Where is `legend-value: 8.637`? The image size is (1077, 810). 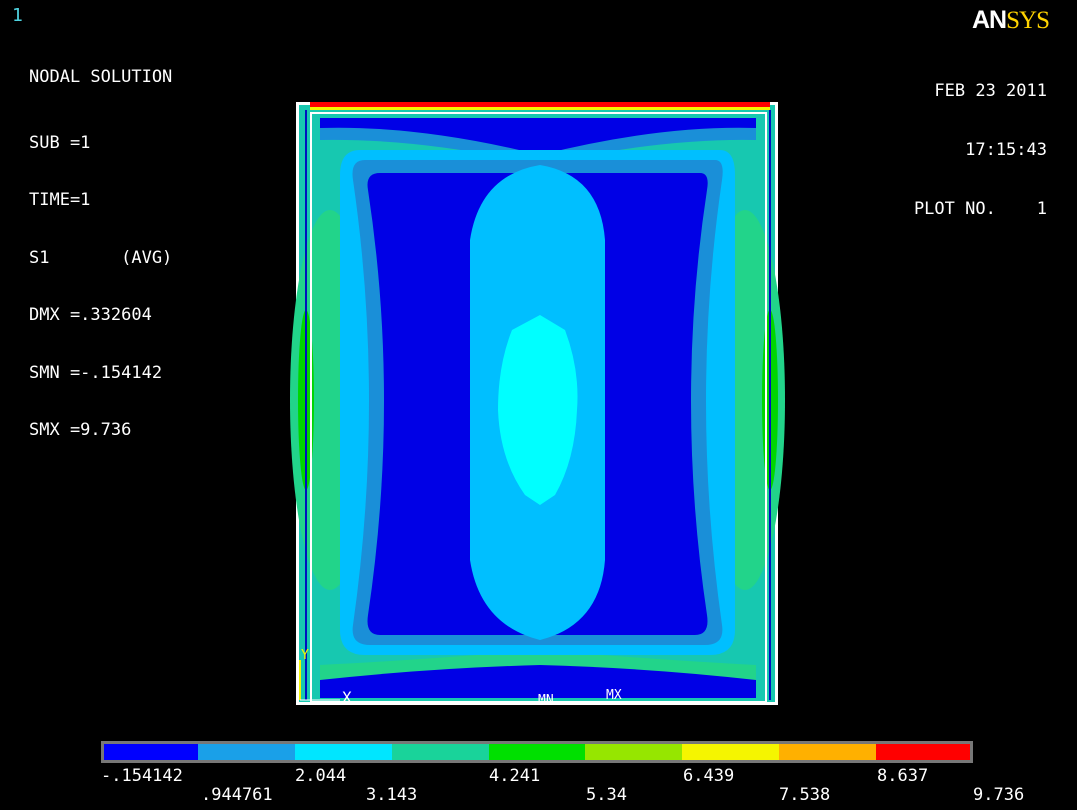 legend-value: 8.637 is located at coordinates (903, 776).